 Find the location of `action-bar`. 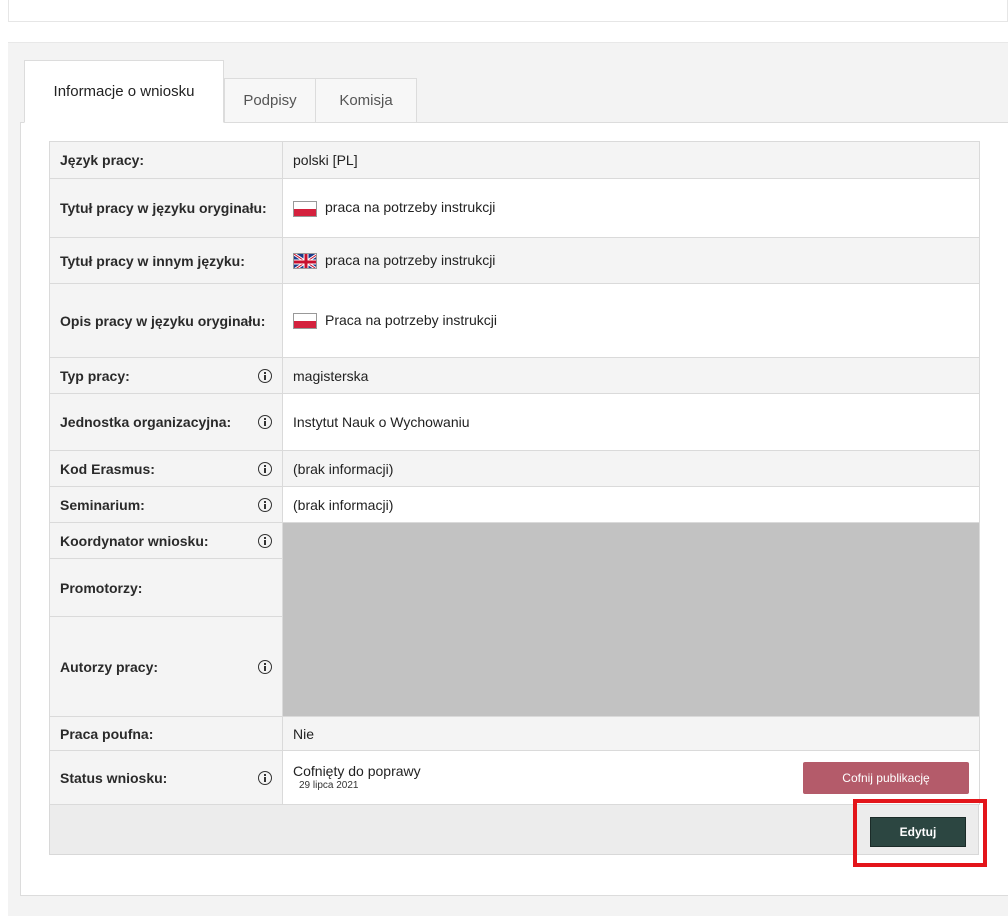

action-bar is located at coordinates (514, 830).